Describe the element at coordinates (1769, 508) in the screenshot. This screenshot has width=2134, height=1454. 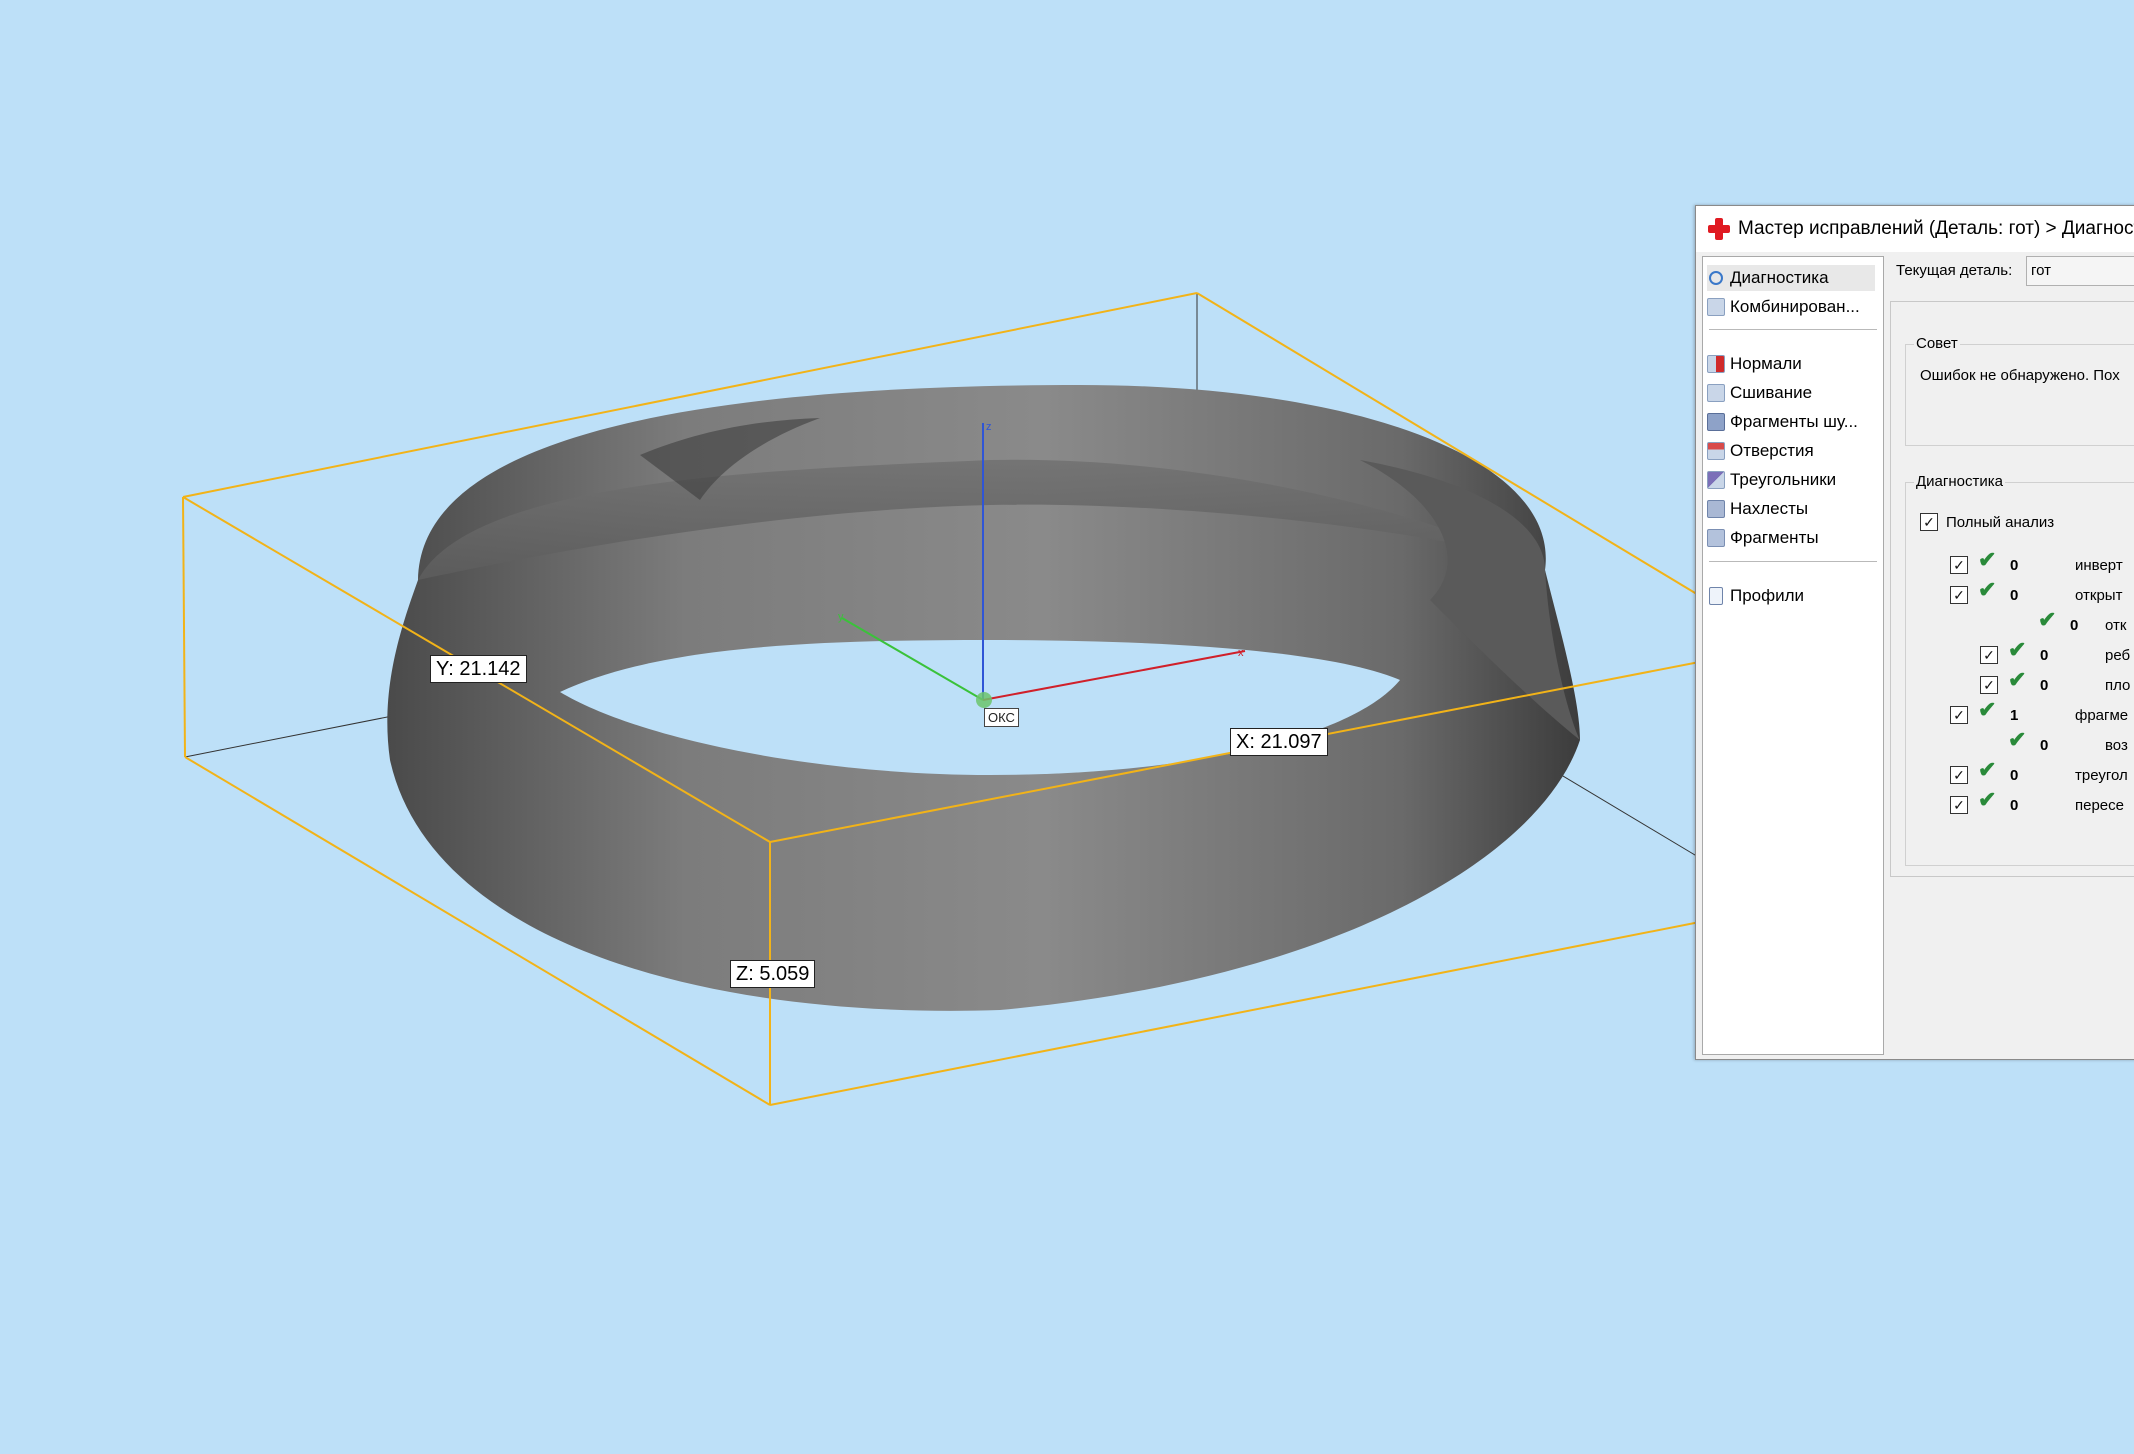
I see `nav-item-label: Нахлесты` at that location.